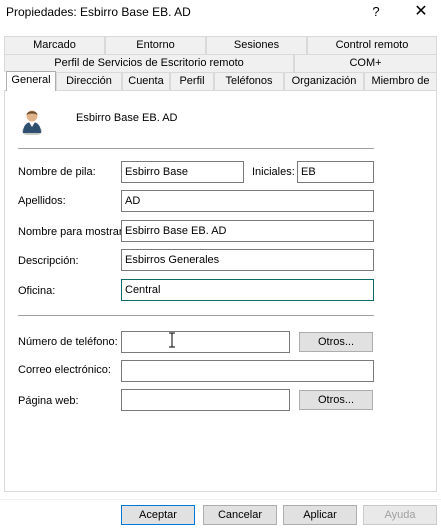 This screenshot has width=441, height=532. What do you see at coordinates (57, 172) in the screenshot?
I see `first-name-label: Nombre de pila:` at bounding box center [57, 172].